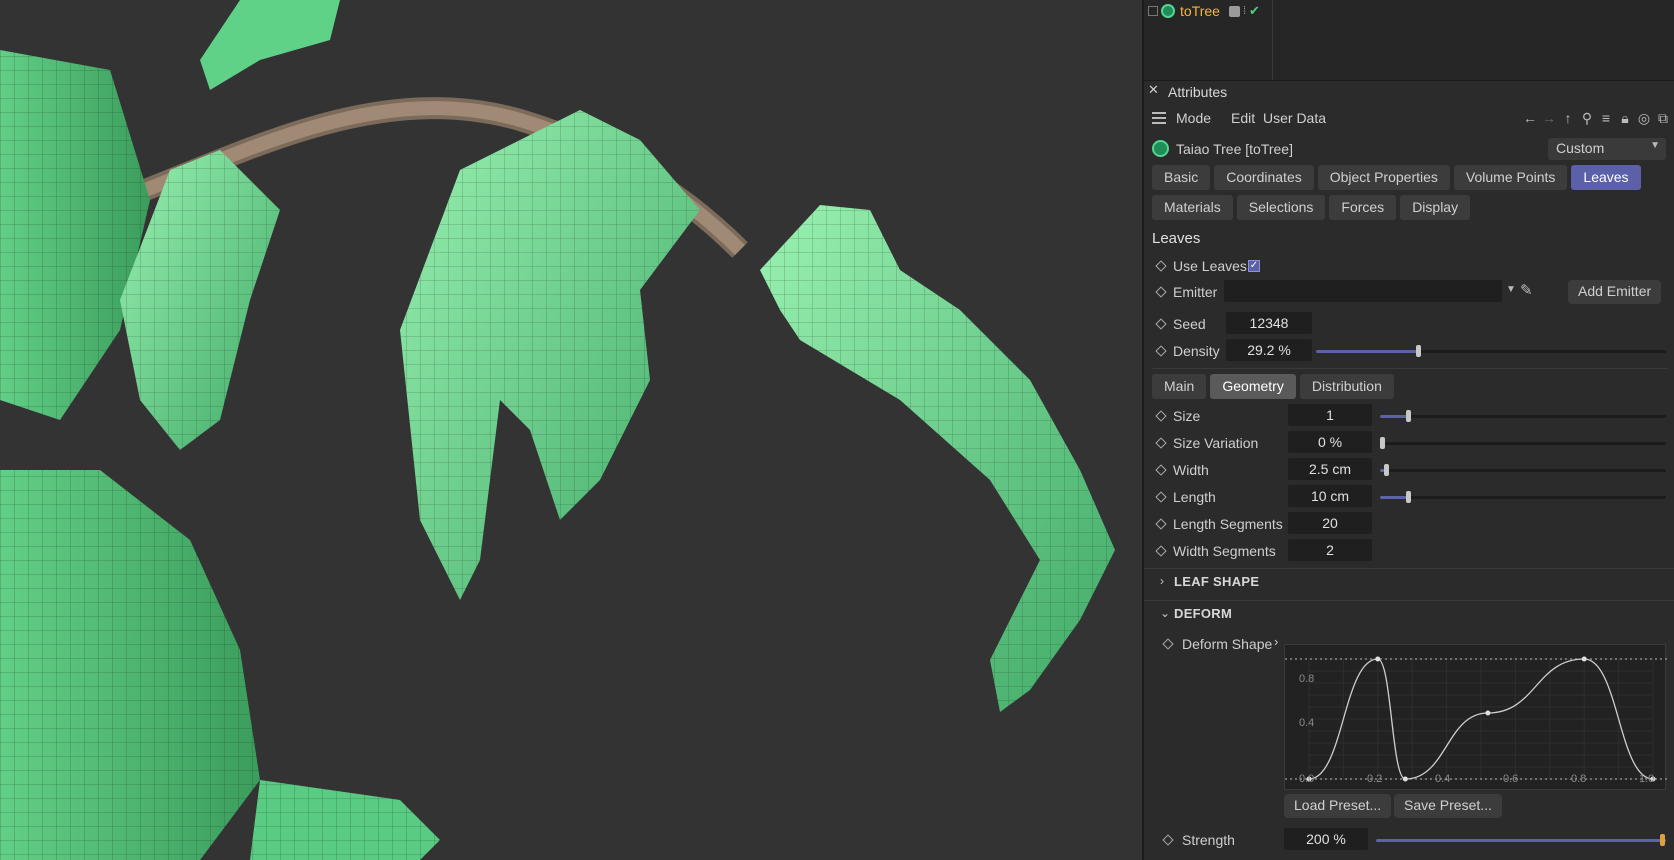 The width and height of the screenshot is (1674, 860). Describe the element at coordinates (1663, 118) in the screenshot. I see `new-window-icon: ⧉` at that location.